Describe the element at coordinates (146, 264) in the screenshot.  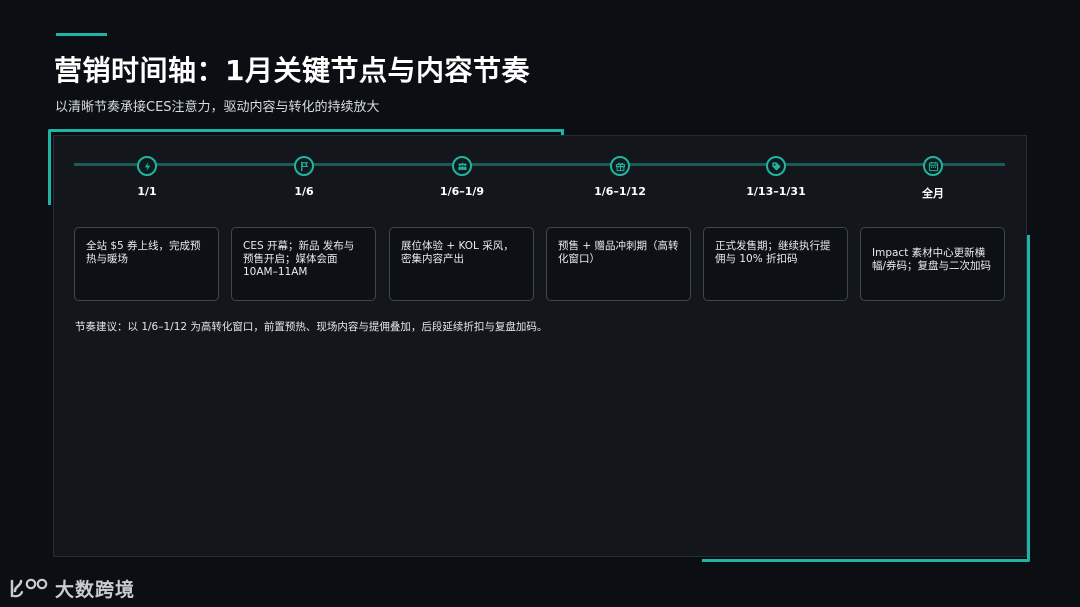
I see `milestone-card: 全站 $5 券上线，完成预热与暖场` at that location.